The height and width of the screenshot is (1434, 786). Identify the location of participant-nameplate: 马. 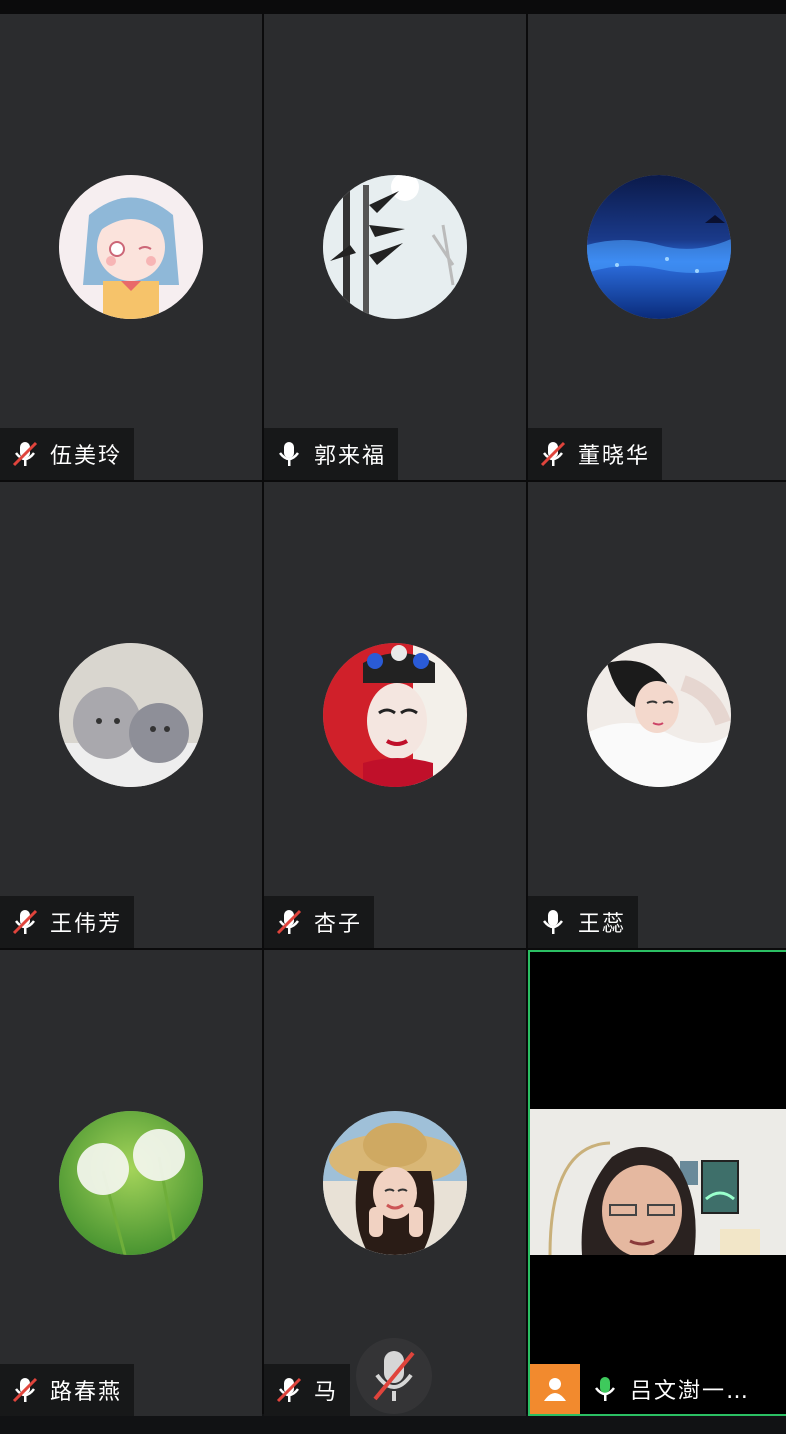
(307, 1390).